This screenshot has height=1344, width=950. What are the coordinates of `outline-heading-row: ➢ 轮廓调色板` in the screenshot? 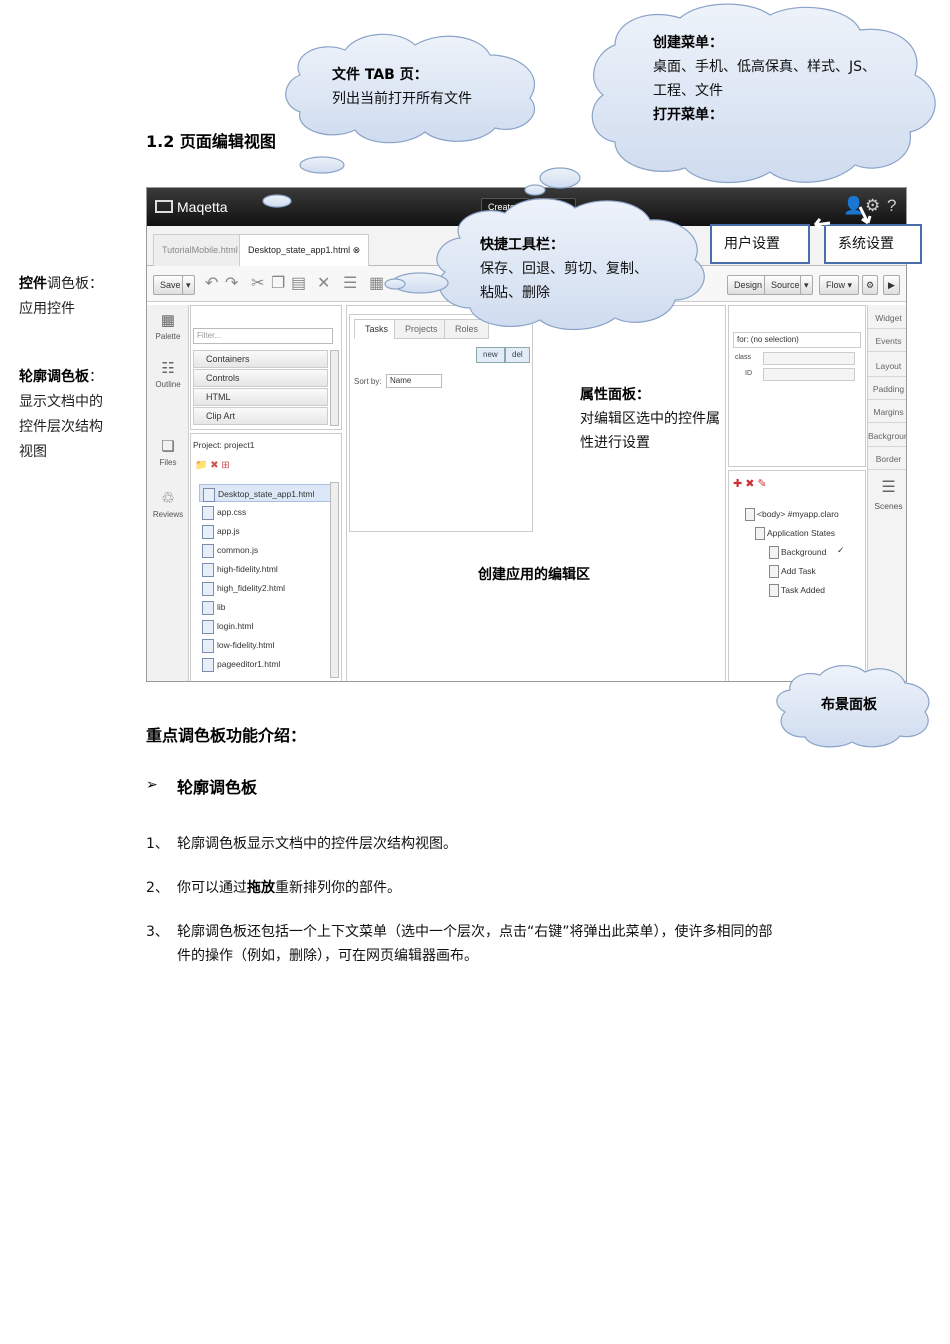 It's located at (201, 785).